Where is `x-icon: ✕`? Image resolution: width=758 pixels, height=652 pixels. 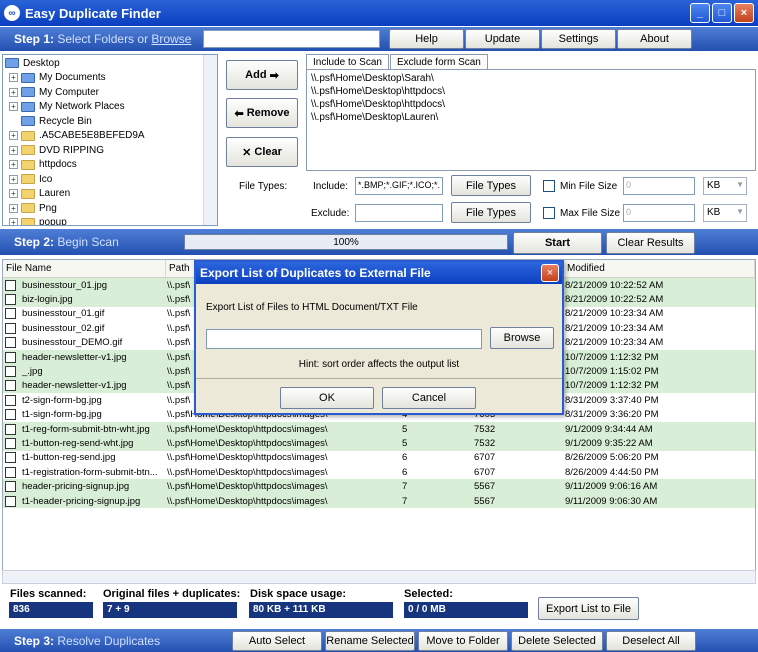
x-icon: ✕ is located at coordinates (247, 152).